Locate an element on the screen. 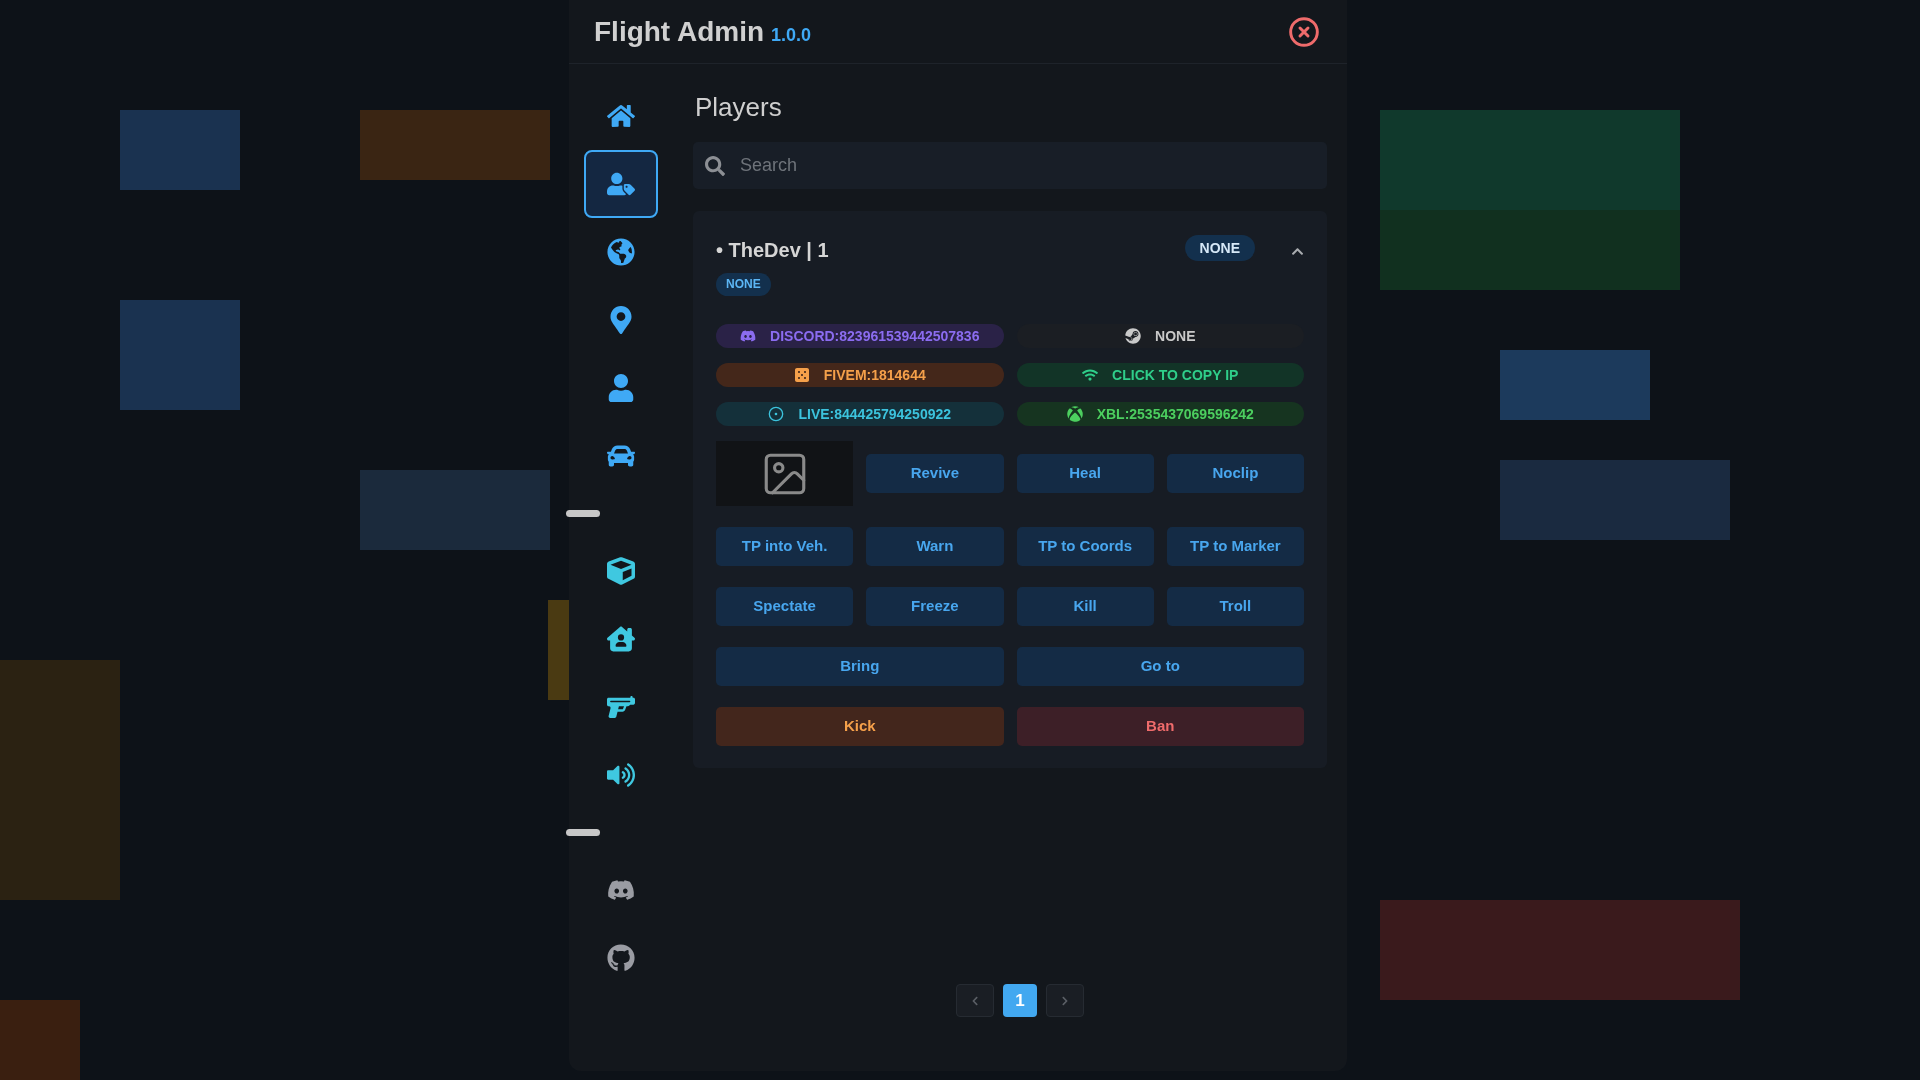 This screenshot has height=1080, width=1920. github-icon is located at coordinates (621, 958).